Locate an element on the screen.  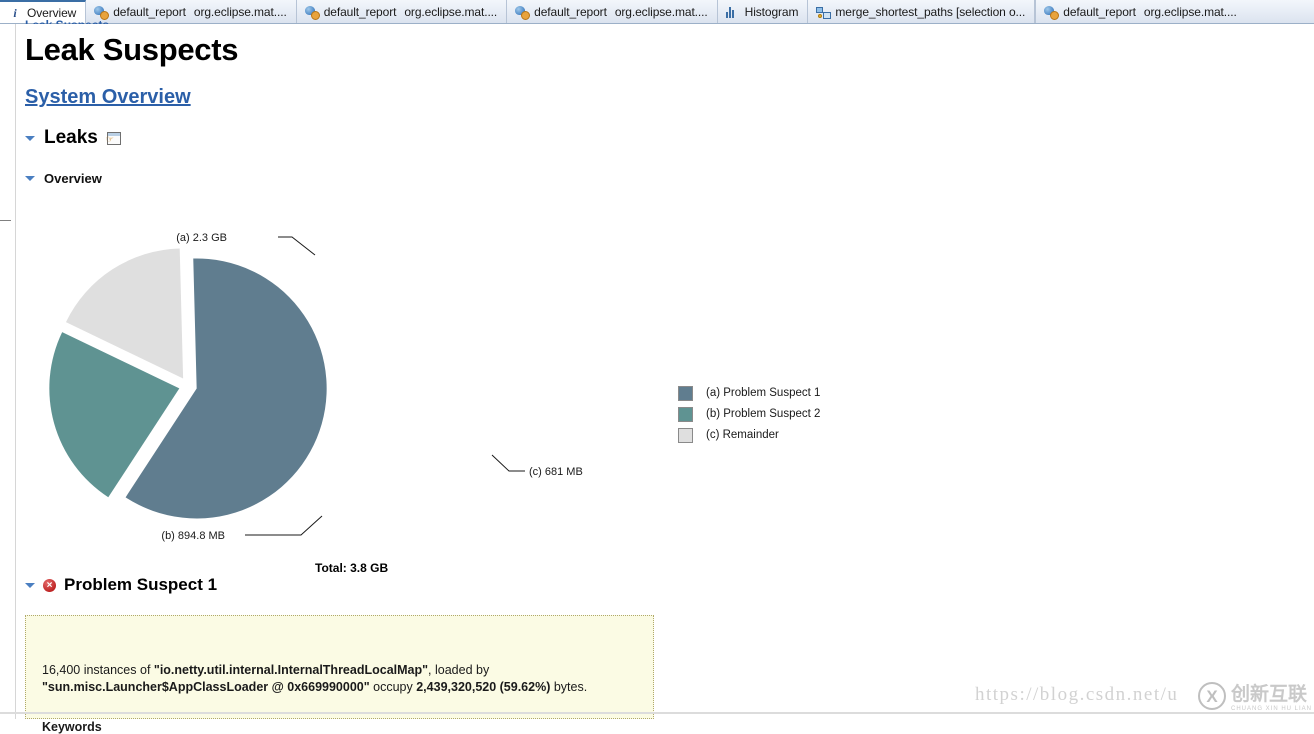
overview-section-header: Overview is located at coordinates (63, 178).